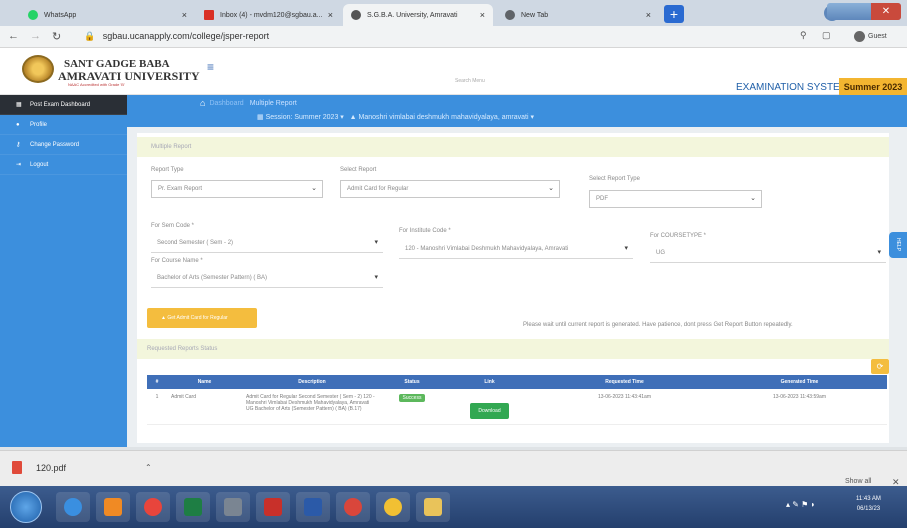  I want to click on cell-requested-time: 13-06-2023 11:43:41am, so click(624, 407).